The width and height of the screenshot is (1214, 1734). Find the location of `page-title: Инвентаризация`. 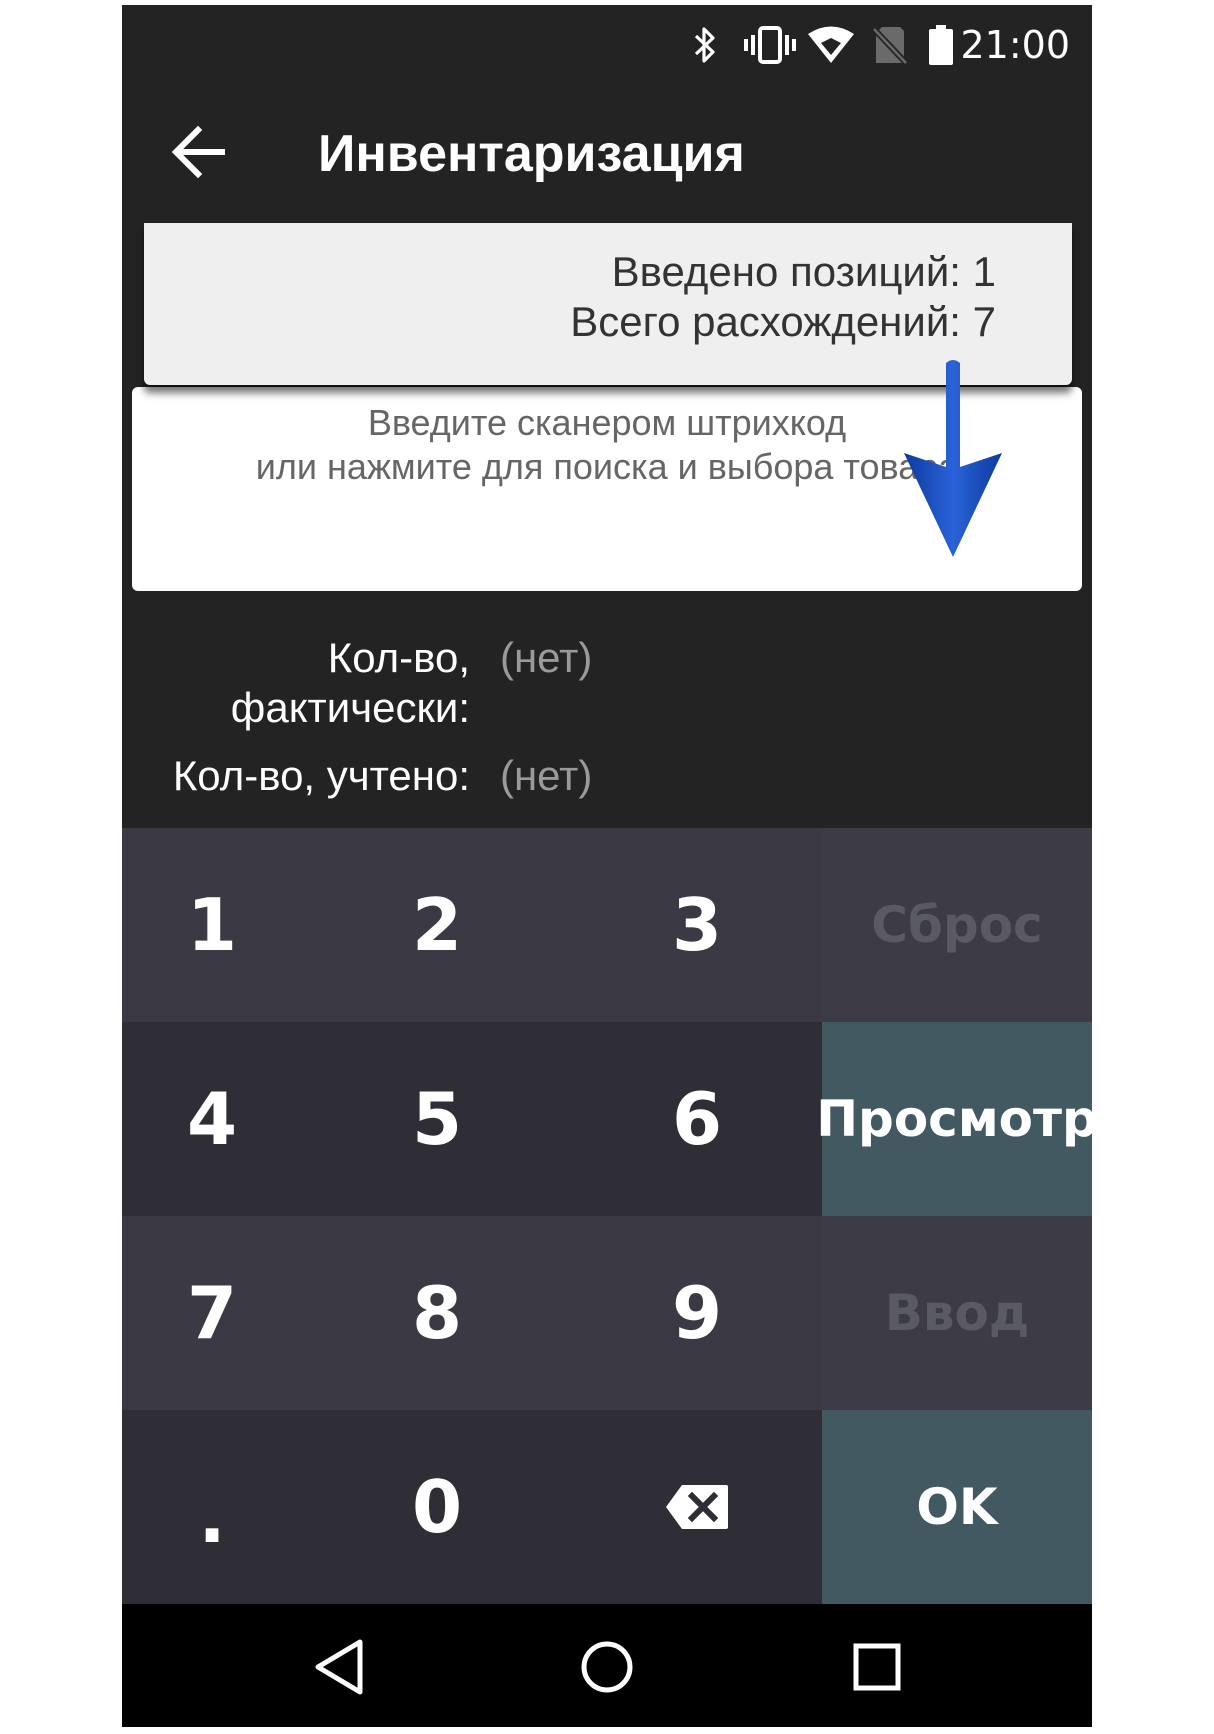

page-title: Инвентаризация is located at coordinates (531, 154).